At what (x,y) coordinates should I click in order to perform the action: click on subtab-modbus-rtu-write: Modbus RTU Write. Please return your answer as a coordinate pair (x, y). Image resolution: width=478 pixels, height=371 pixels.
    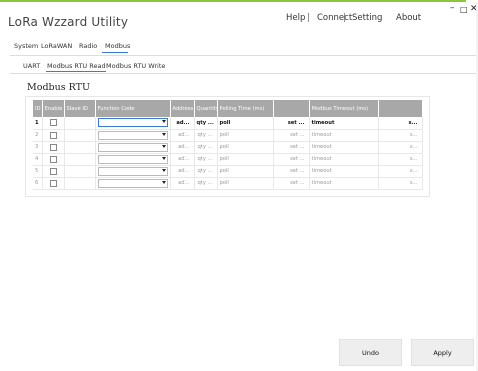
    Looking at the image, I should click on (135, 66).